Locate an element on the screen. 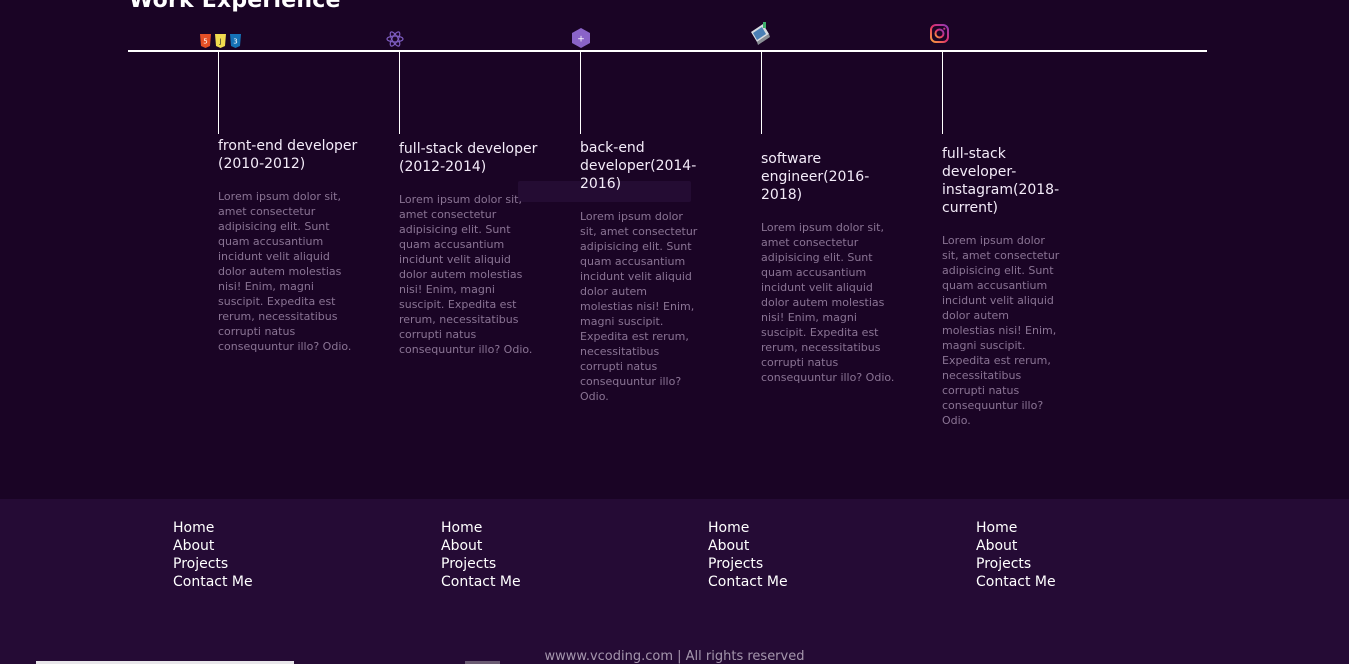 Image resolution: width=1349 pixels, height=664 pixels. php-icon: + is located at coordinates (581, 40).